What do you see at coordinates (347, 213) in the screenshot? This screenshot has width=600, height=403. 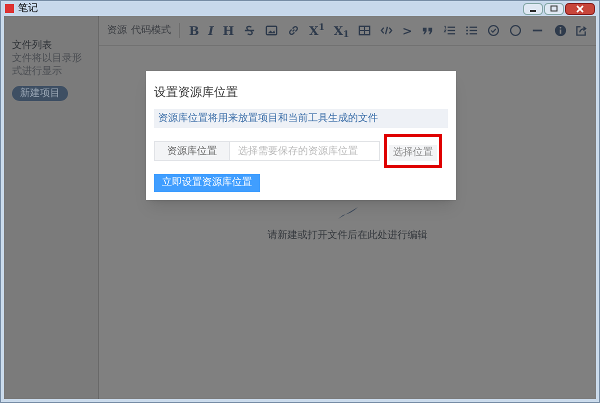 I see `feather-icon` at bounding box center [347, 213].